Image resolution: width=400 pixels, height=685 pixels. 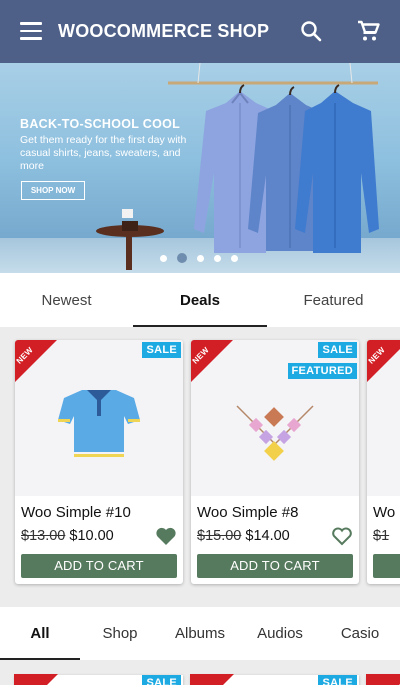 I want to click on category-product-grid: SALE SALE, so click(x=200, y=672).